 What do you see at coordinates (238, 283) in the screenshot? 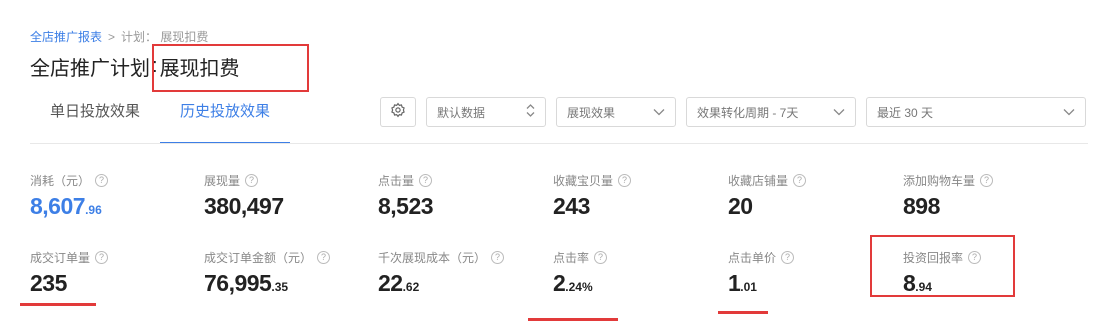
I see `metric-value-int: 76,995` at bounding box center [238, 283].